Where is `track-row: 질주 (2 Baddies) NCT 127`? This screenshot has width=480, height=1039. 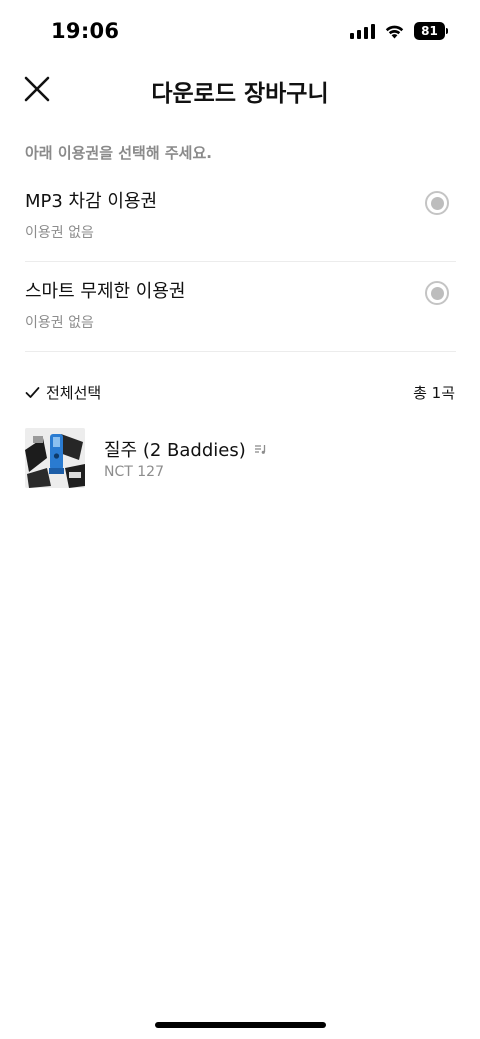 track-row: 질주 (2 Baddies) NCT 127 is located at coordinates (240, 458).